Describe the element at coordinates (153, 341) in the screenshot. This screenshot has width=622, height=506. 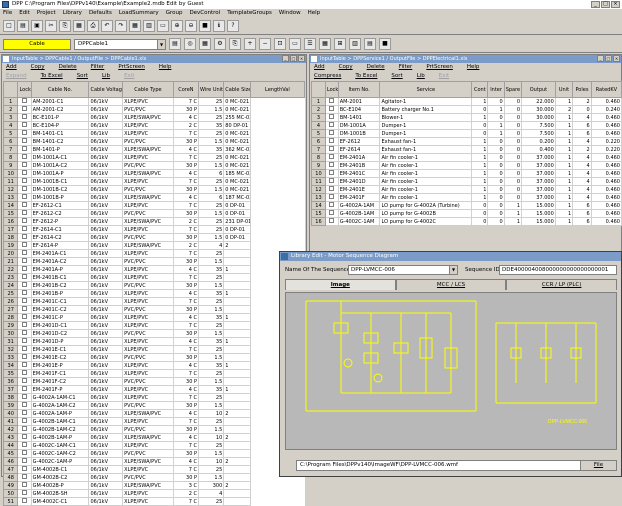
I see `table-row: 31 EM-2401D-P 06/1kV XLPE/PVC 4 C 35 1` at that location.